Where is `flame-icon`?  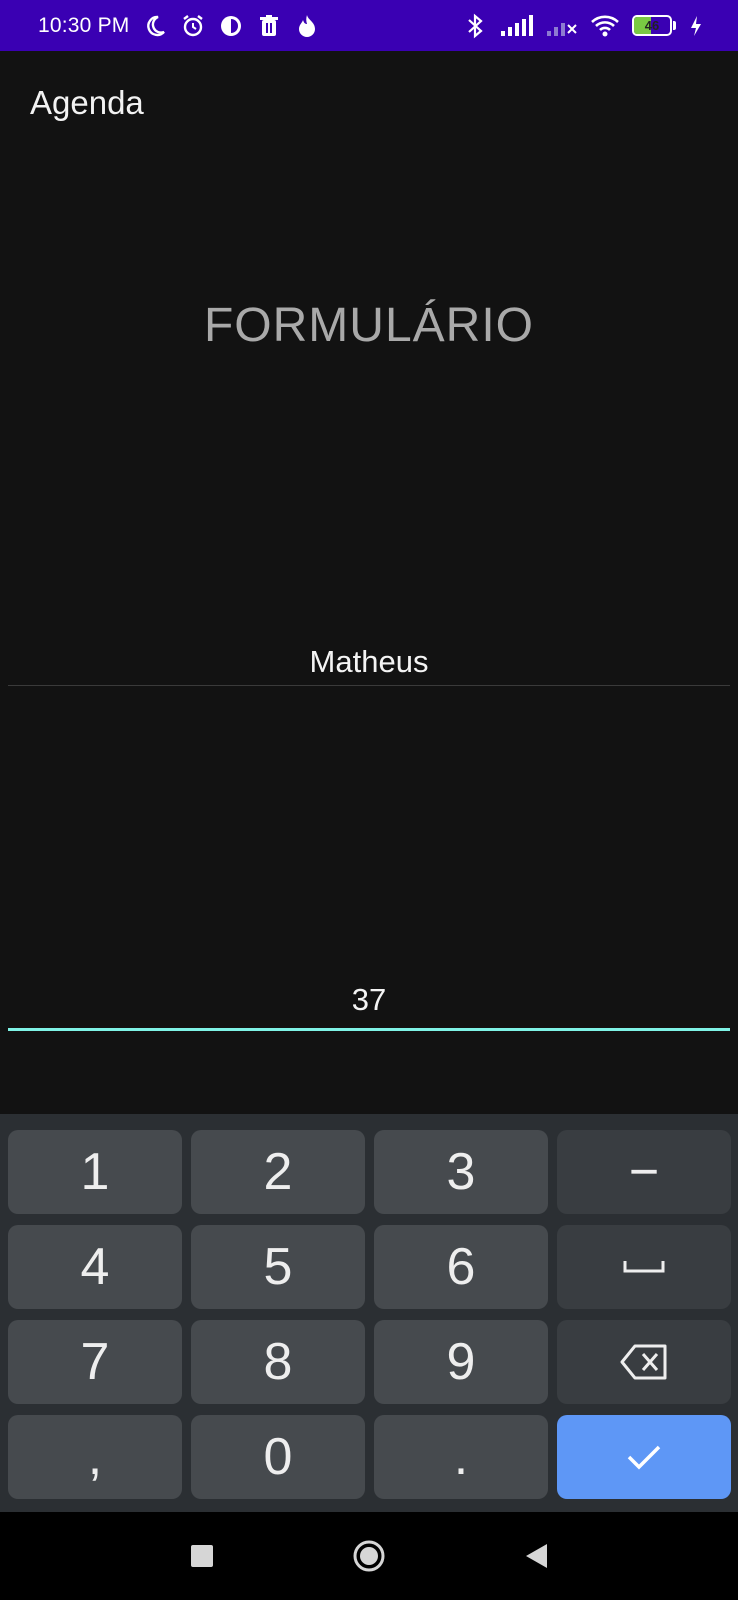 flame-icon is located at coordinates (307, 26).